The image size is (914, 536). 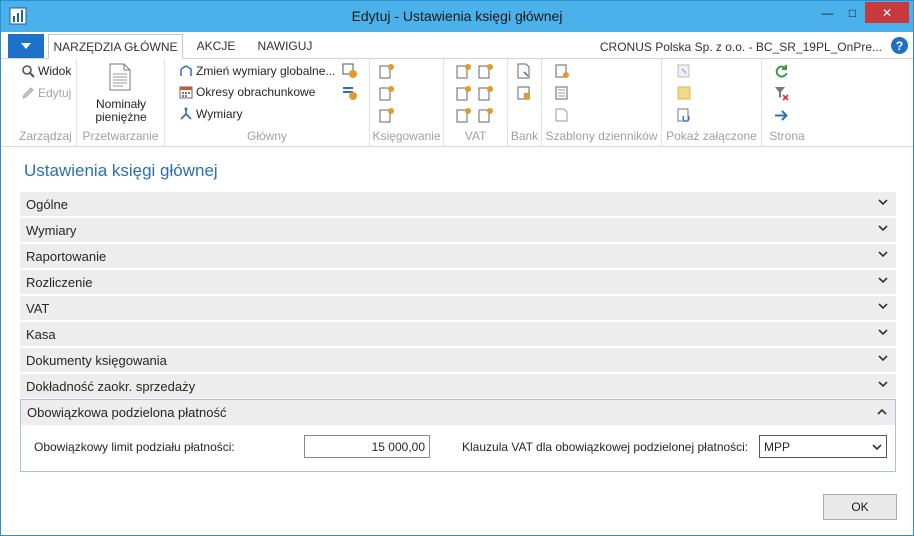 I want to click on fasttab-label: Kasa, so click(x=41, y=334).